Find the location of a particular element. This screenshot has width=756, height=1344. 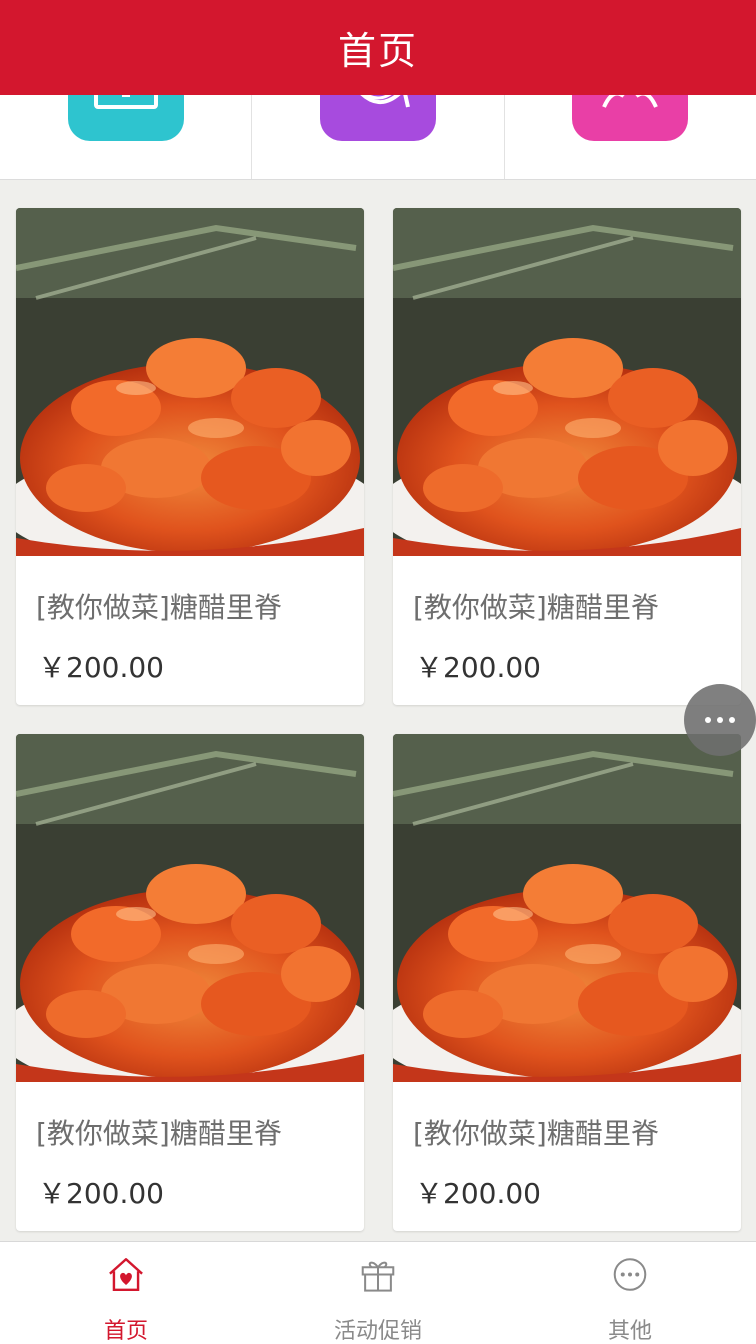

category-strip is located at coordinates (378, 137).